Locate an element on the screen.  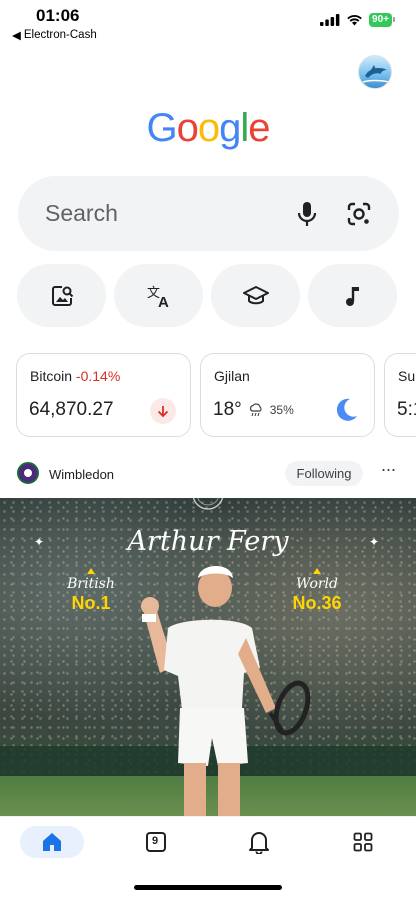
google-logo: Google is located at coordinates (208, 128).